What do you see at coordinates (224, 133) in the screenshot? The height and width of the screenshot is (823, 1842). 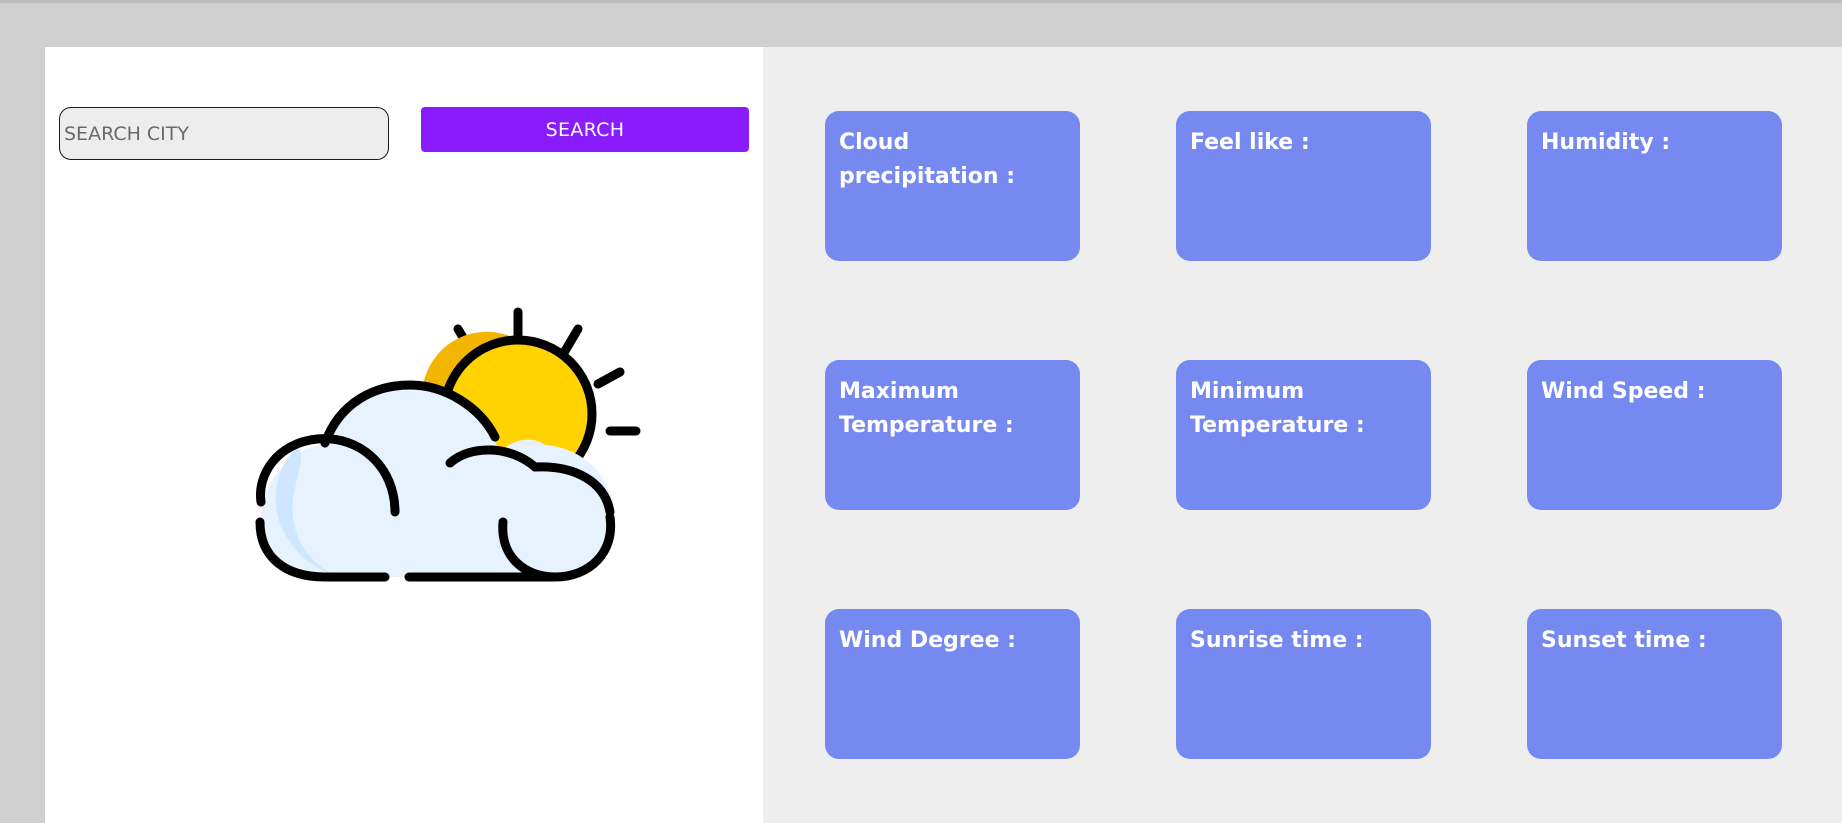 I see `search-city-input` at bounding box center [224, 133].